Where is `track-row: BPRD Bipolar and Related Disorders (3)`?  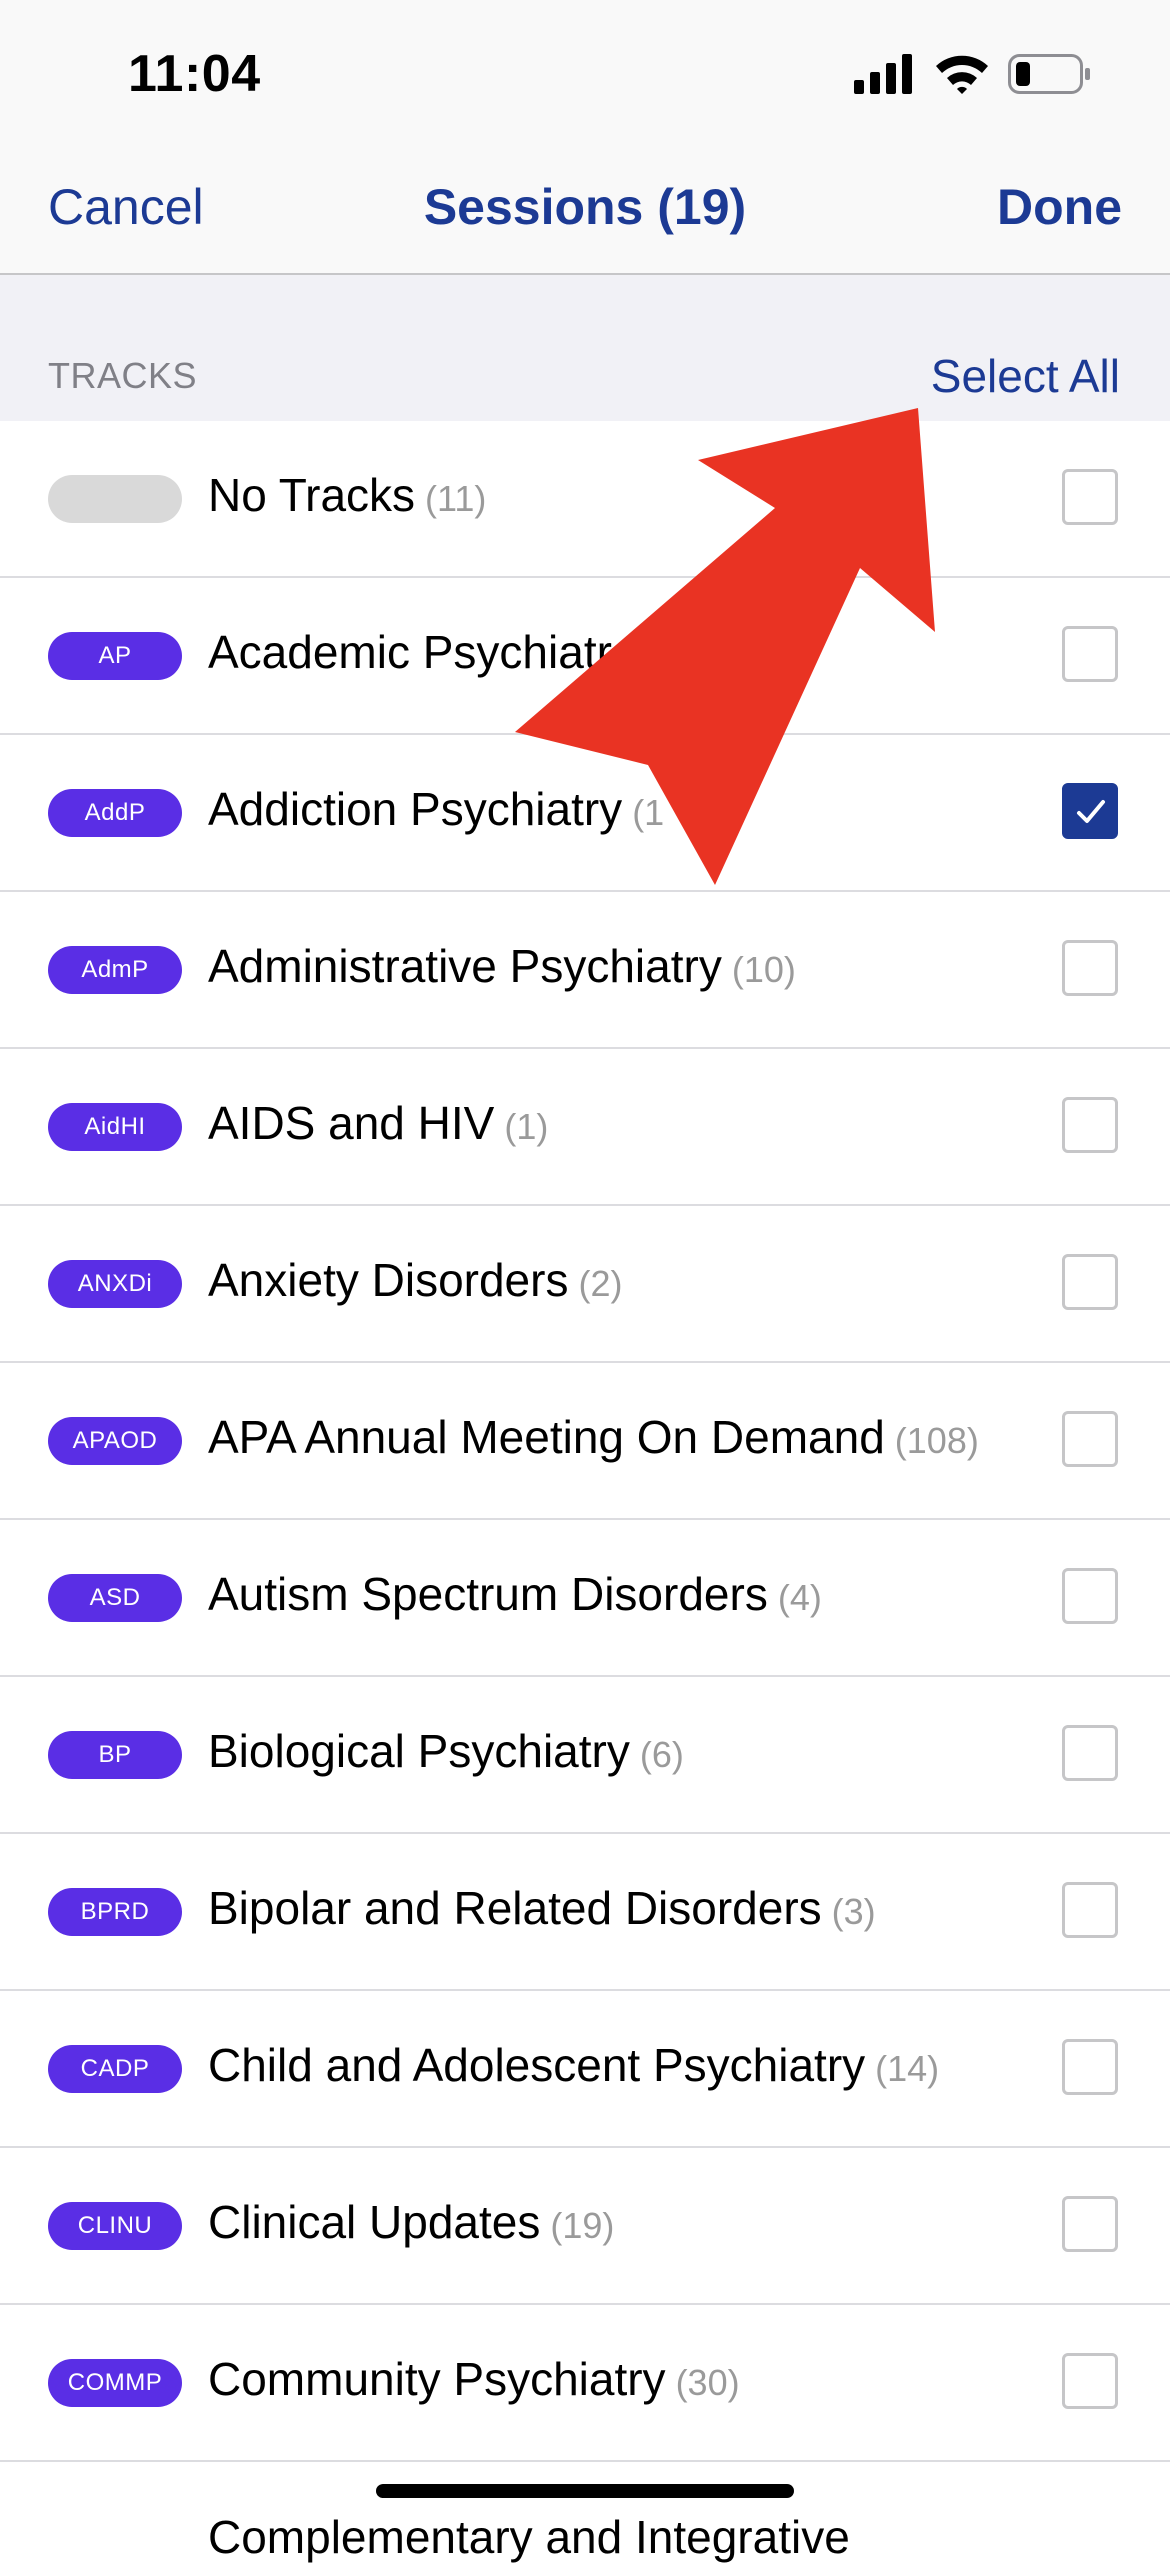 track-row: BPRD Bipolar and Related Disorders (3) is located at coordinates (585, 1912).